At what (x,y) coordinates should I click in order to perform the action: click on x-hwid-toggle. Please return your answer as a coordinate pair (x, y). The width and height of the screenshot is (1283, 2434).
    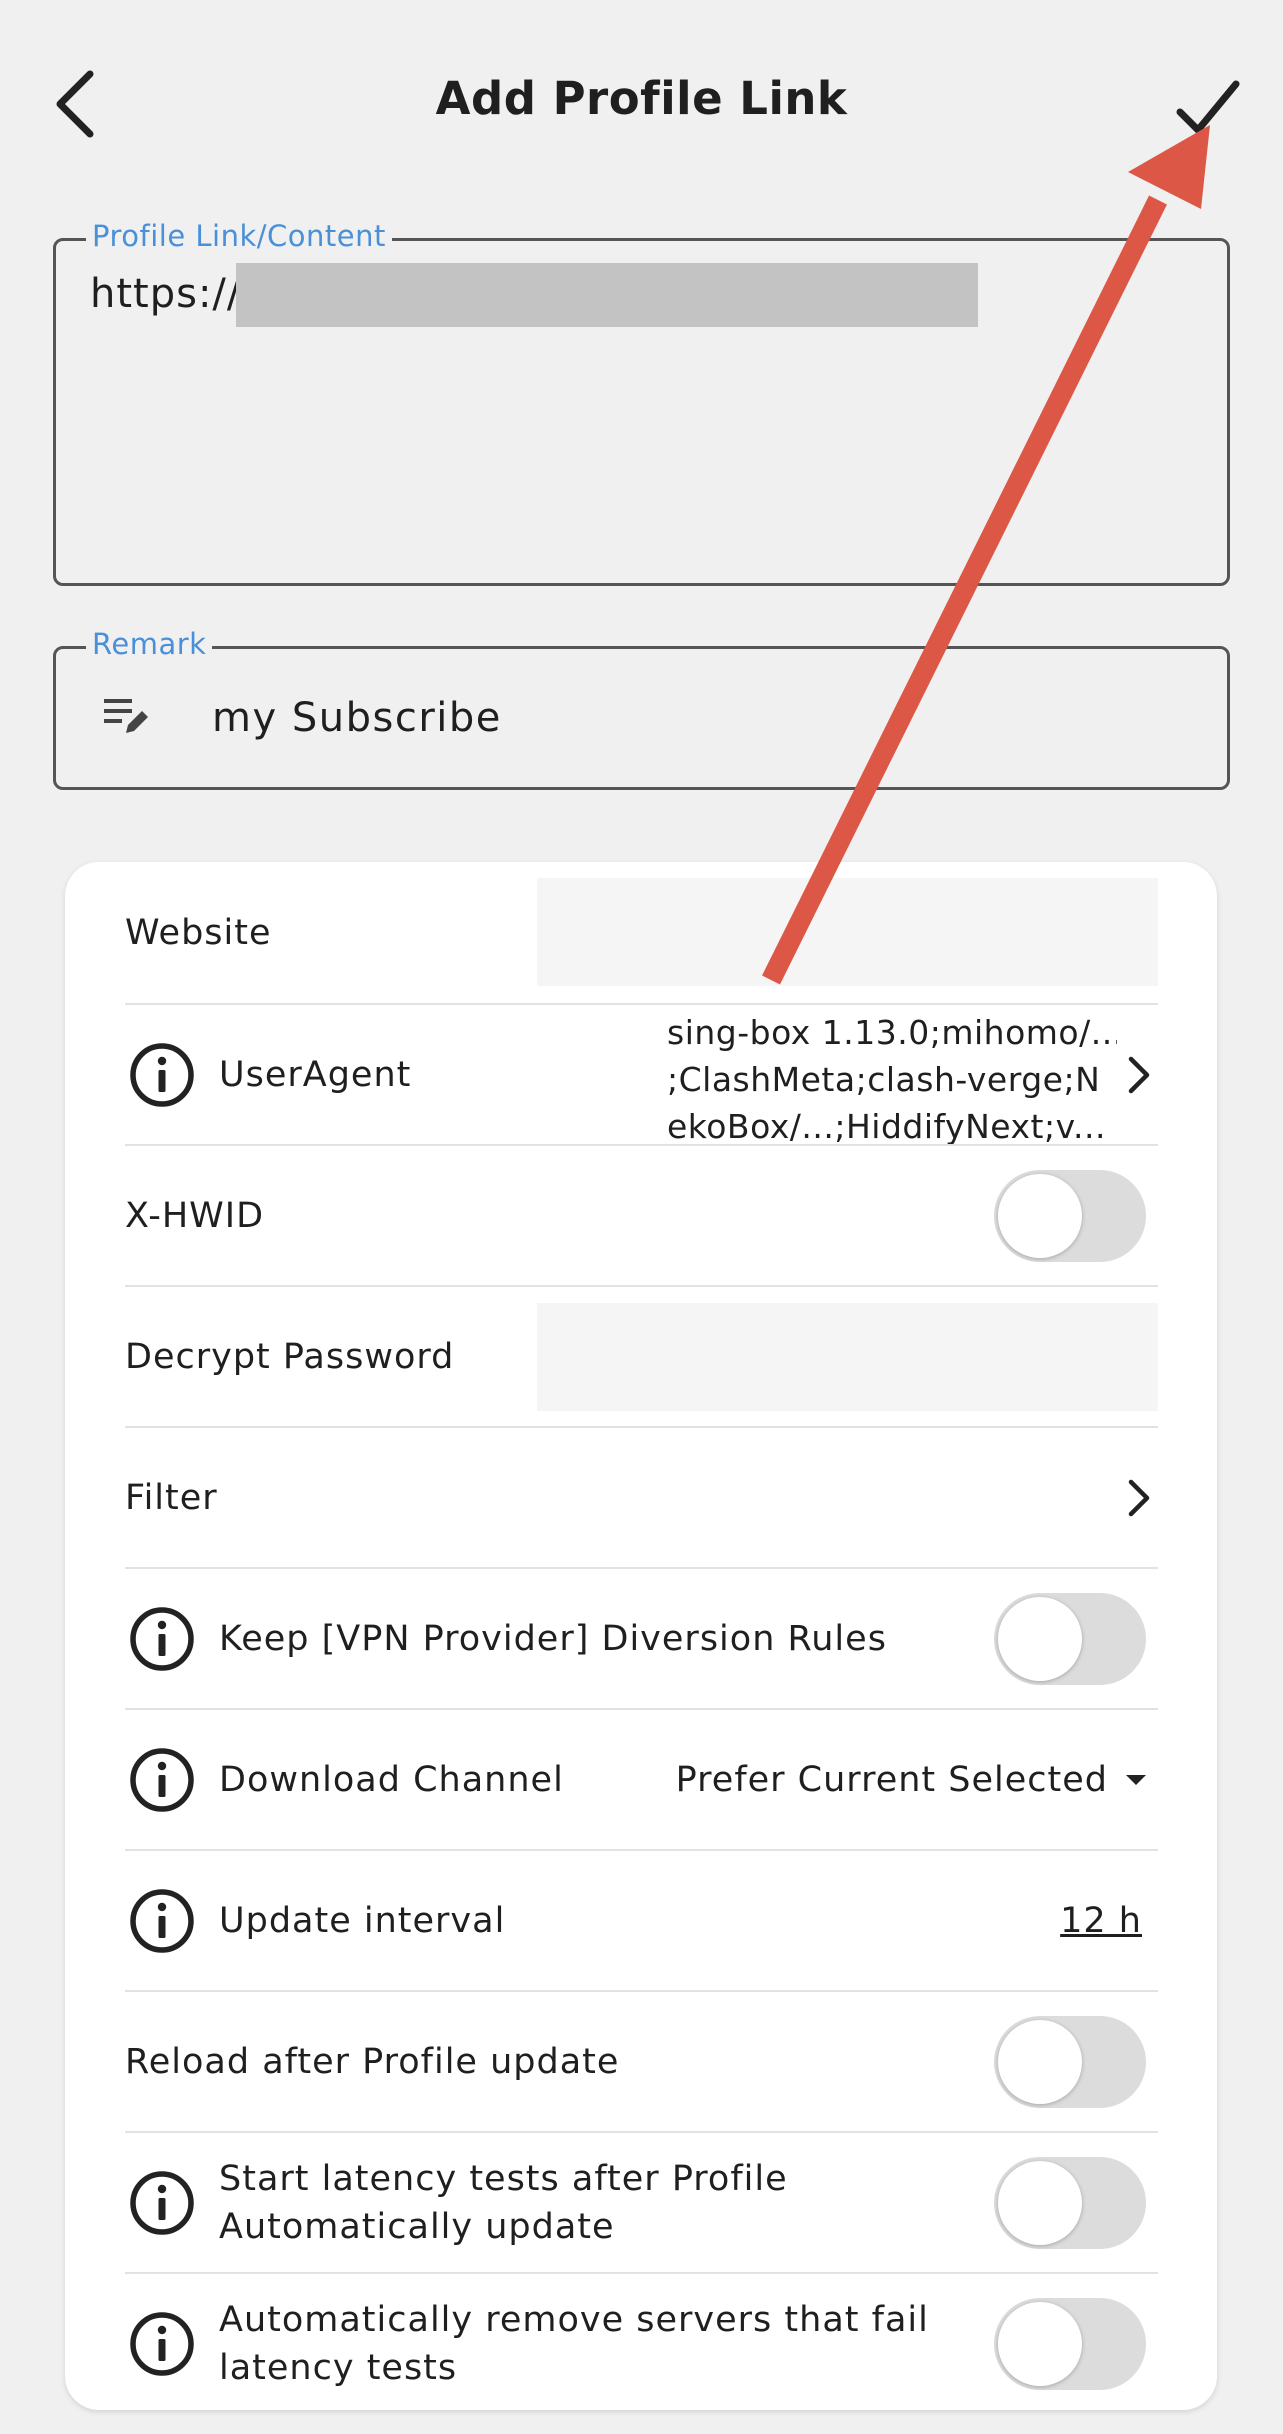
    Looking at the image, I should click on (1070, 1215).